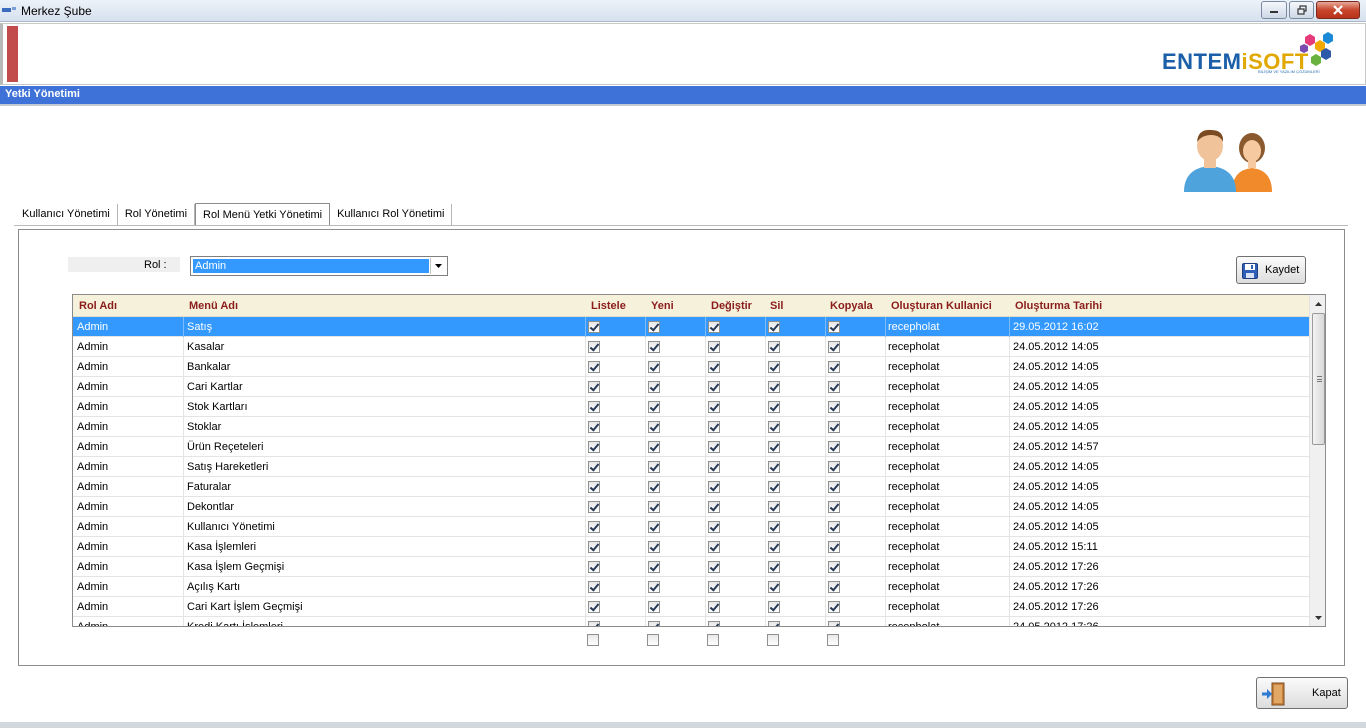 The height and width of the screenshot is (728, 1366). What do you see at coordinates (385, 487) in the screenshot?
I see `cell-menu-adi: Faturalar` at bounding box center [385, 487].